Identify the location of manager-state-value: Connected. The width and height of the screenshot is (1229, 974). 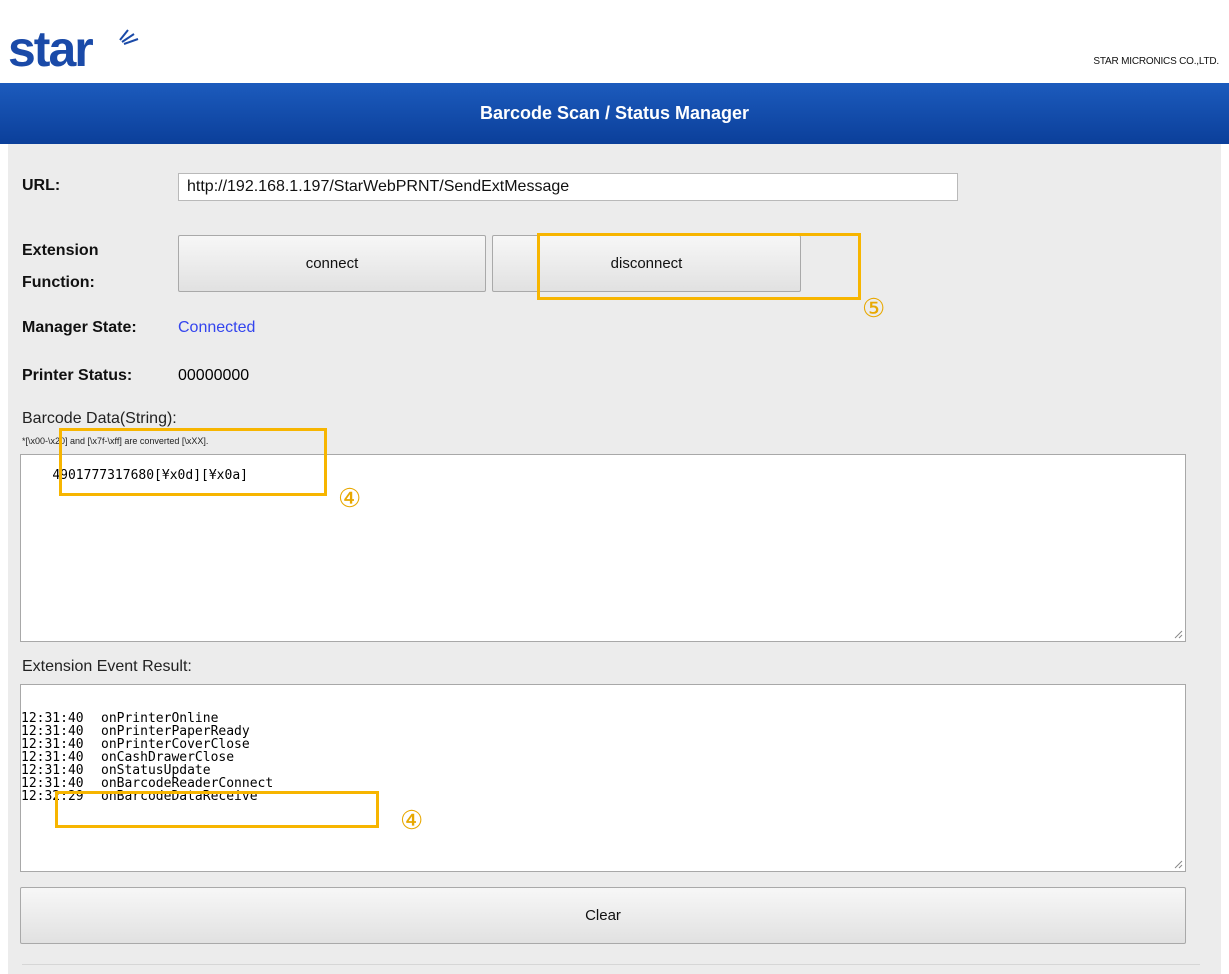
(217, 327).